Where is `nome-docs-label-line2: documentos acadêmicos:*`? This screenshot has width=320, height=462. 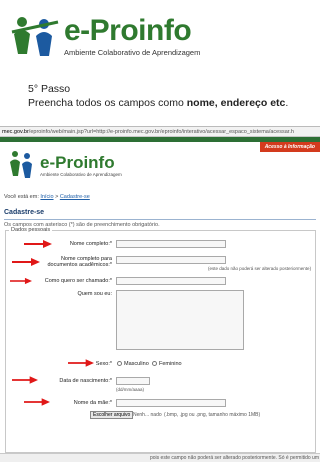 nome-docs-label-line2: documentos acadêmicos:* is located at coordinates (79, 265).